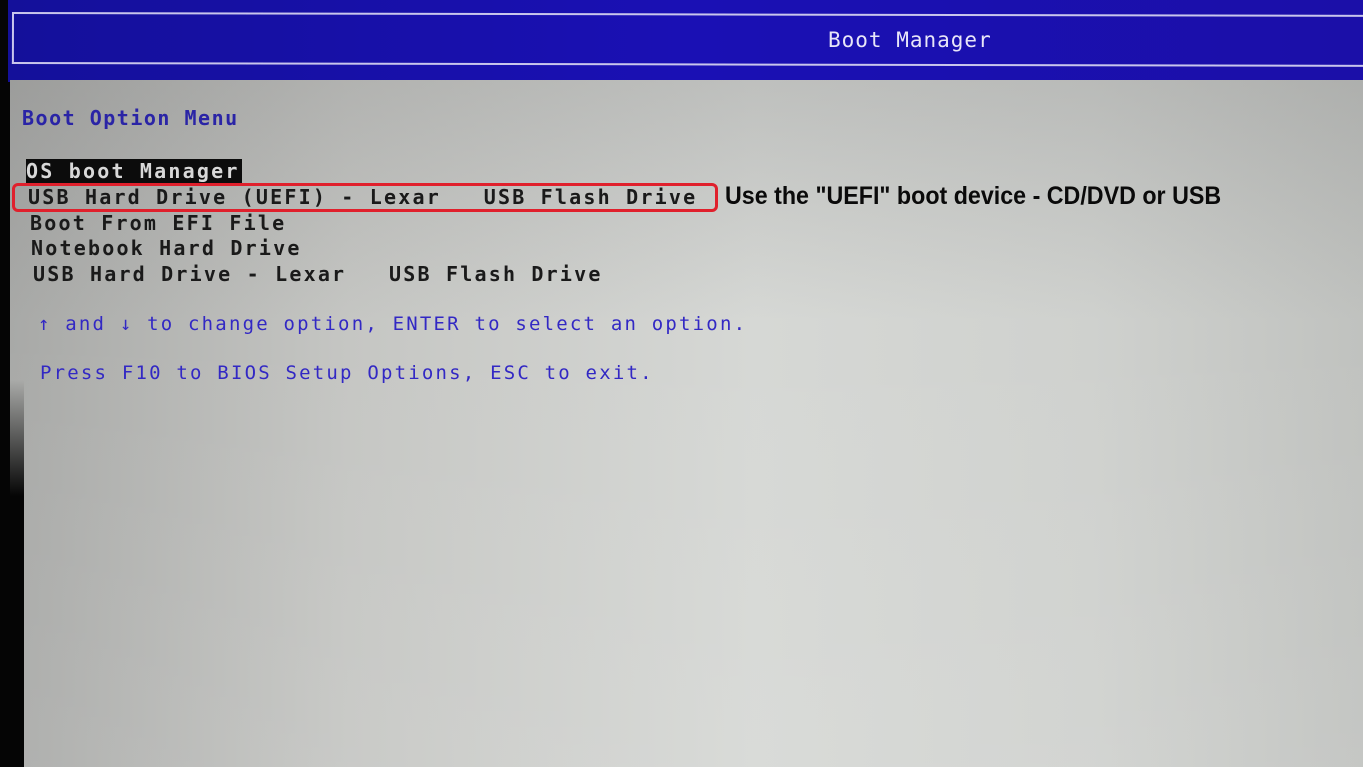 This screenshot has width=1363, height=767. I want to click on annotation-highlight-box, so click(365, 197).